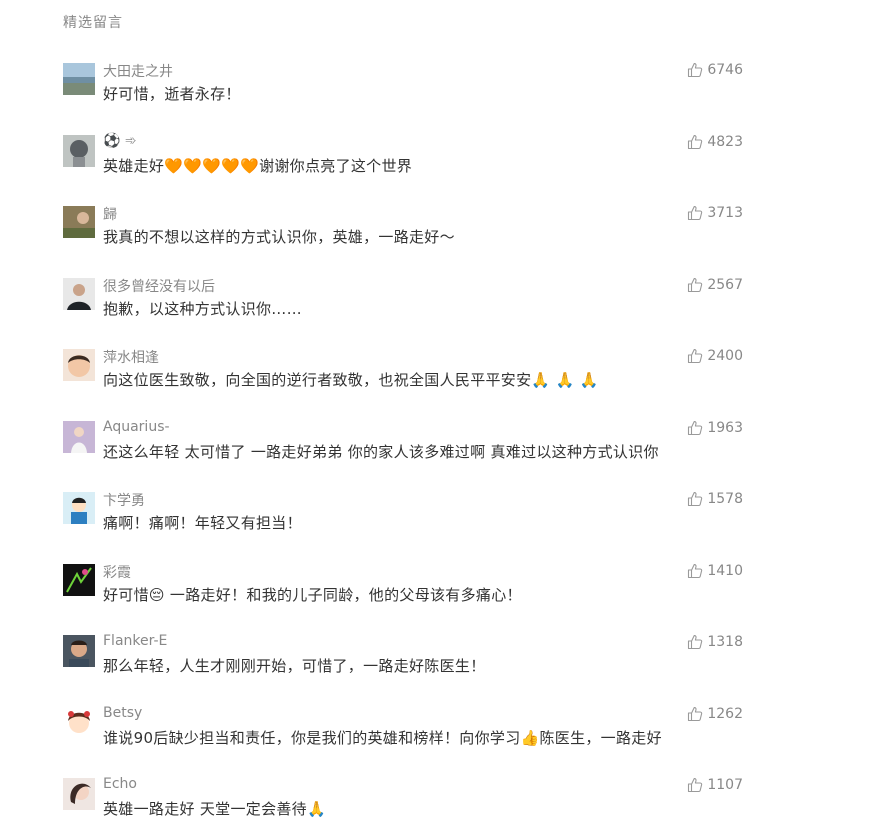  What do you see at coordinates (202, 523) in the screenshot?
I see `comment-text: 痛啊！痛啊！年轻又有担当！` at bounding box center [202, 523].